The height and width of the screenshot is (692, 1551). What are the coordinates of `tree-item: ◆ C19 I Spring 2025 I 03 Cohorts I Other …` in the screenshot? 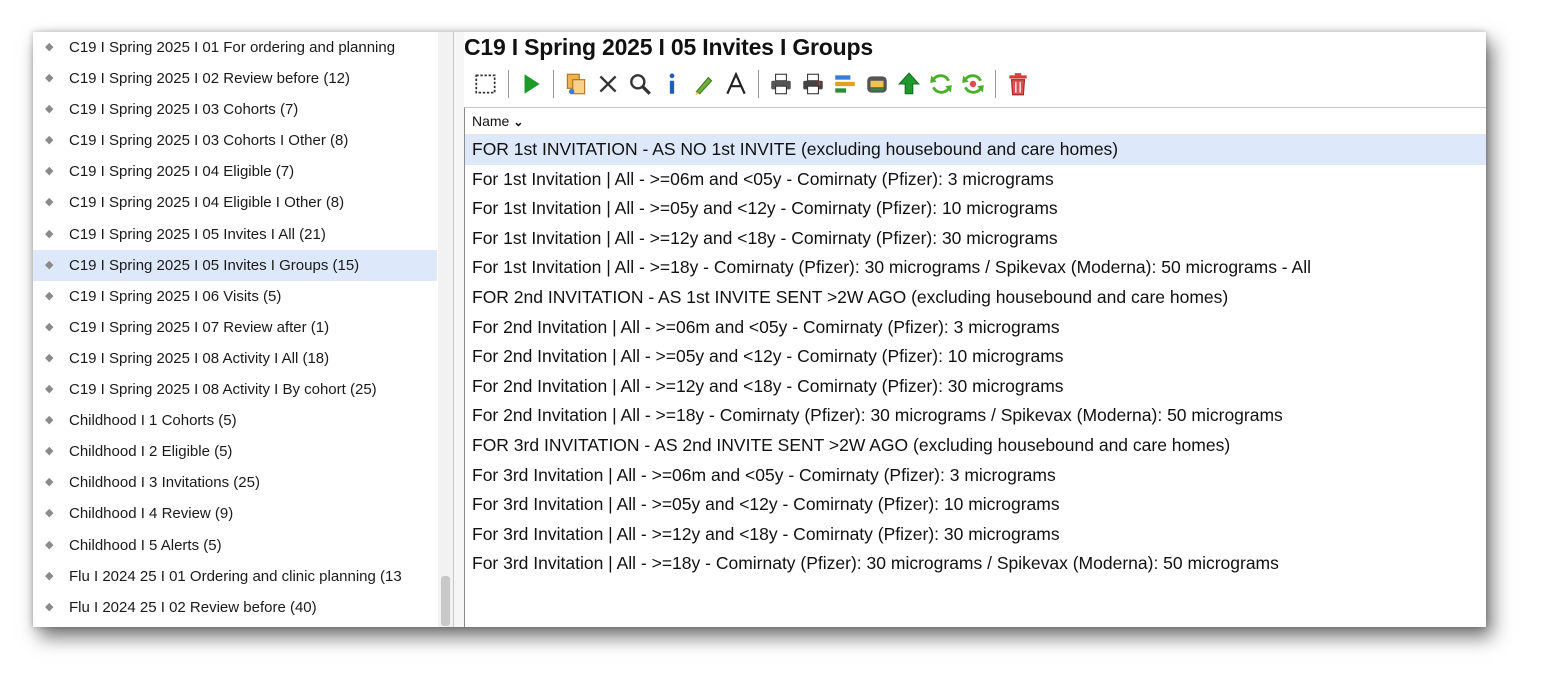 It's located at (243, 140).